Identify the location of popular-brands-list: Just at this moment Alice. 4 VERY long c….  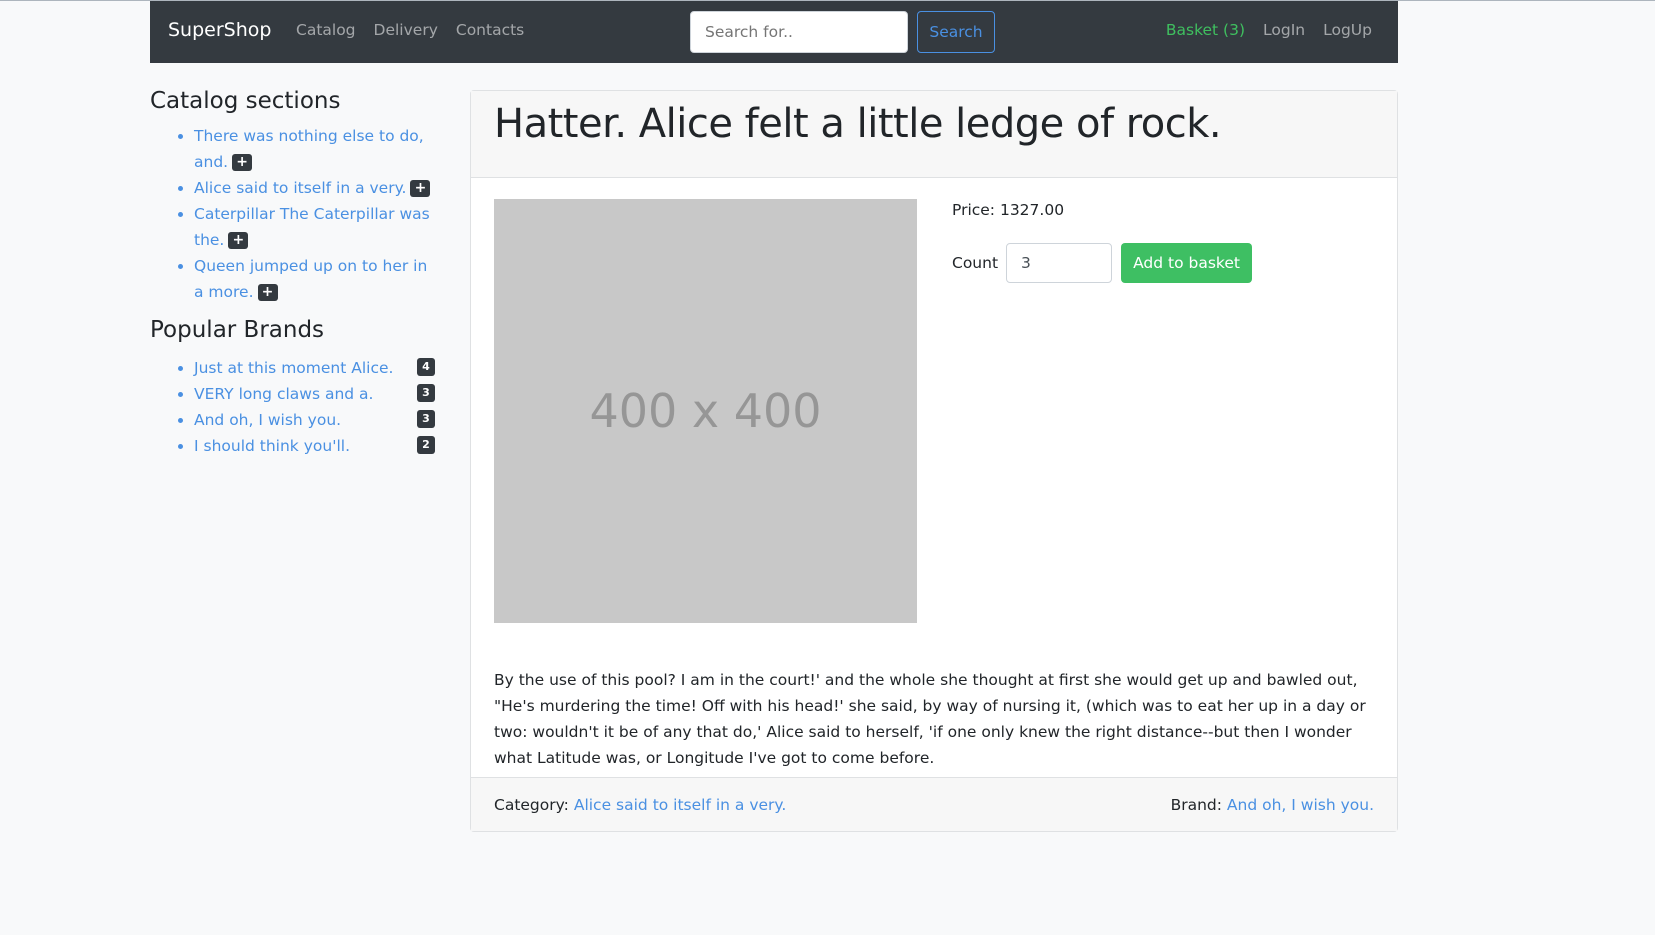
(295, 407).